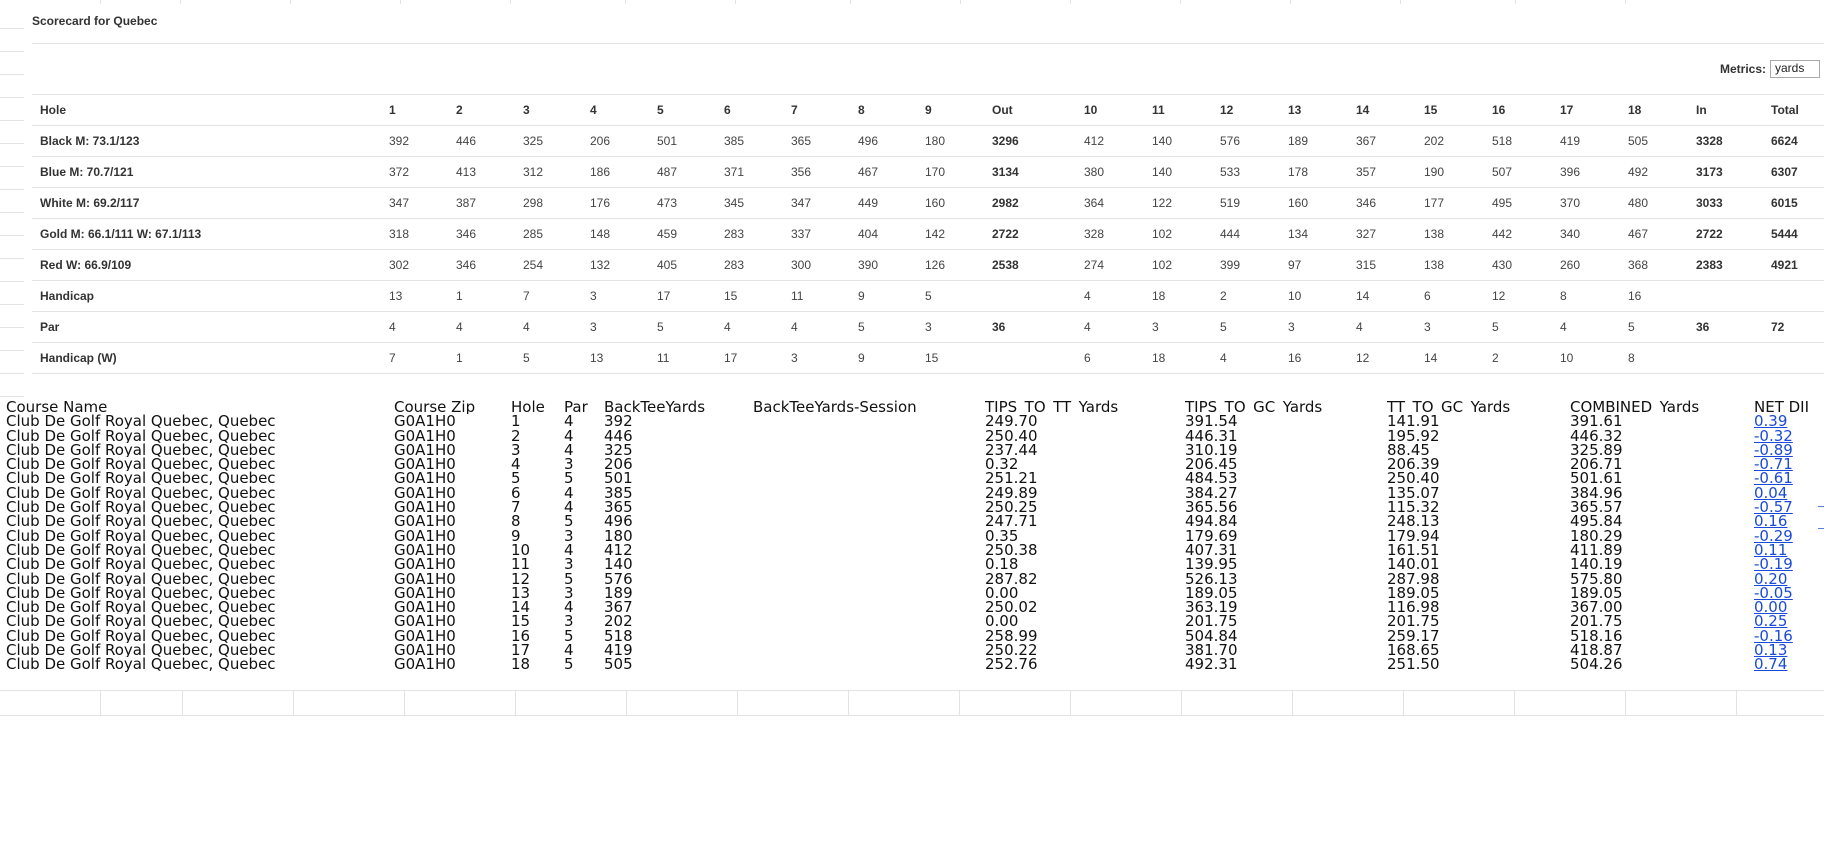 The image size is (1824, 855). I want to click on score-cell: 347, so click(816, 203).